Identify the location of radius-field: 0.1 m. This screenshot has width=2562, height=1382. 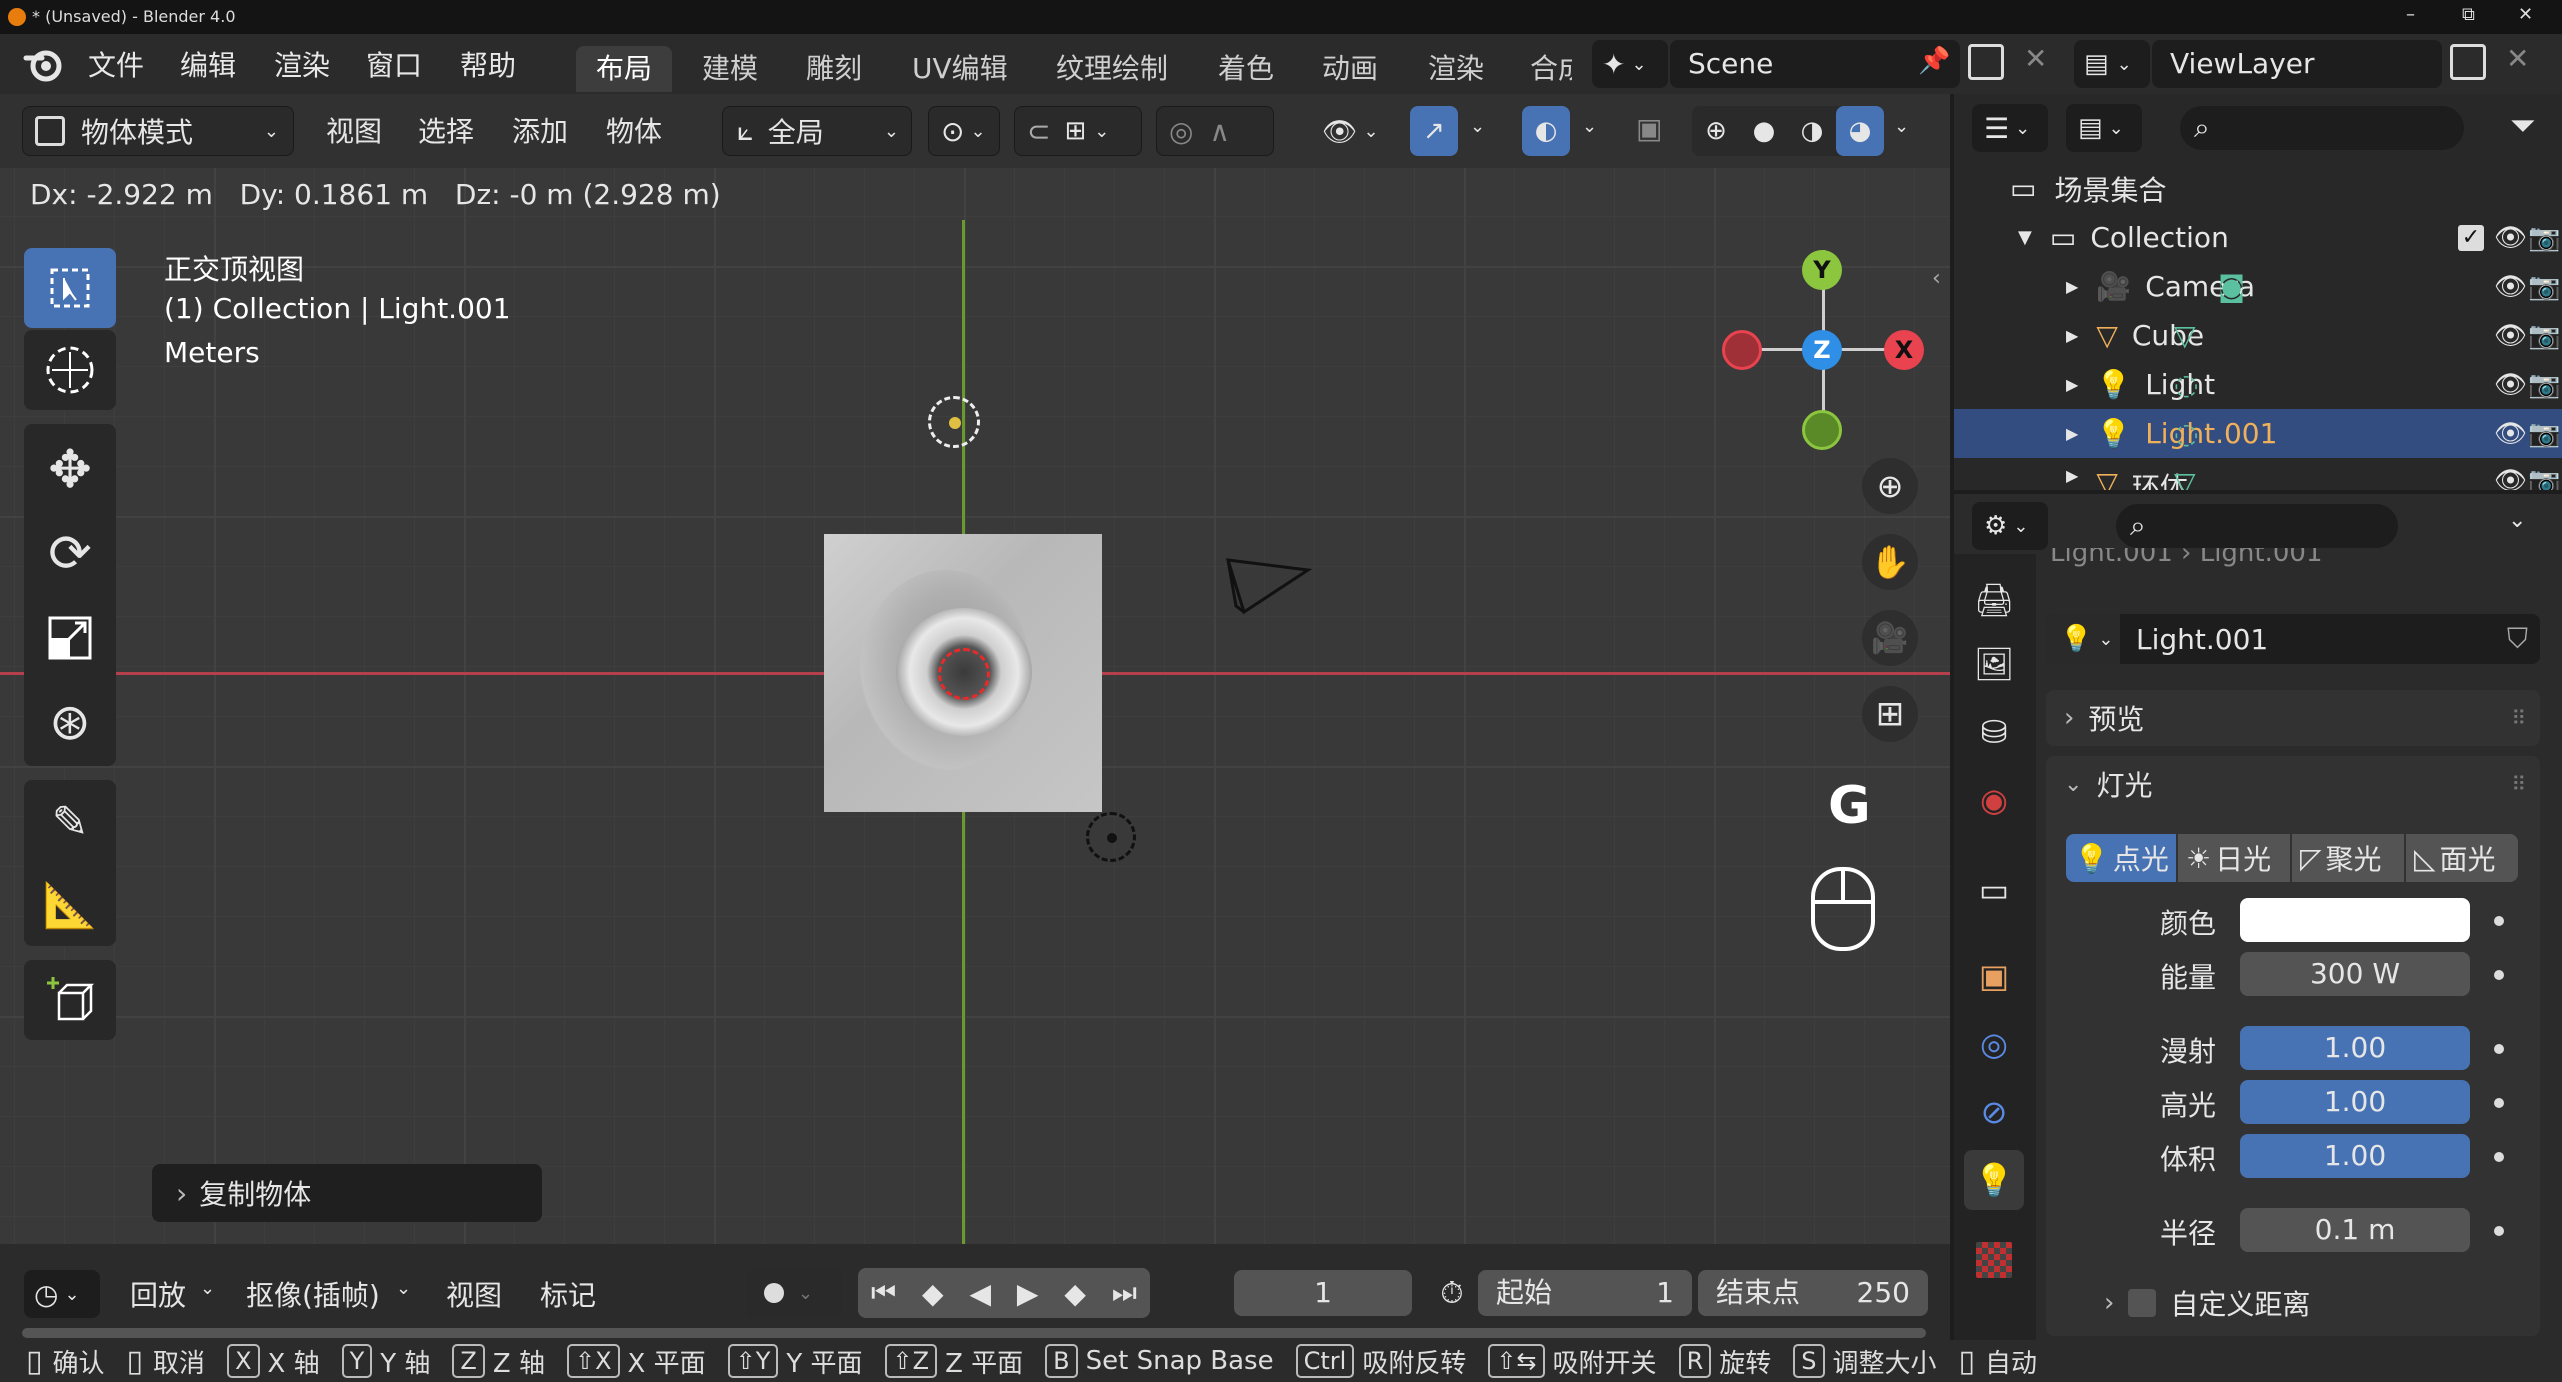
(2355, 1230).